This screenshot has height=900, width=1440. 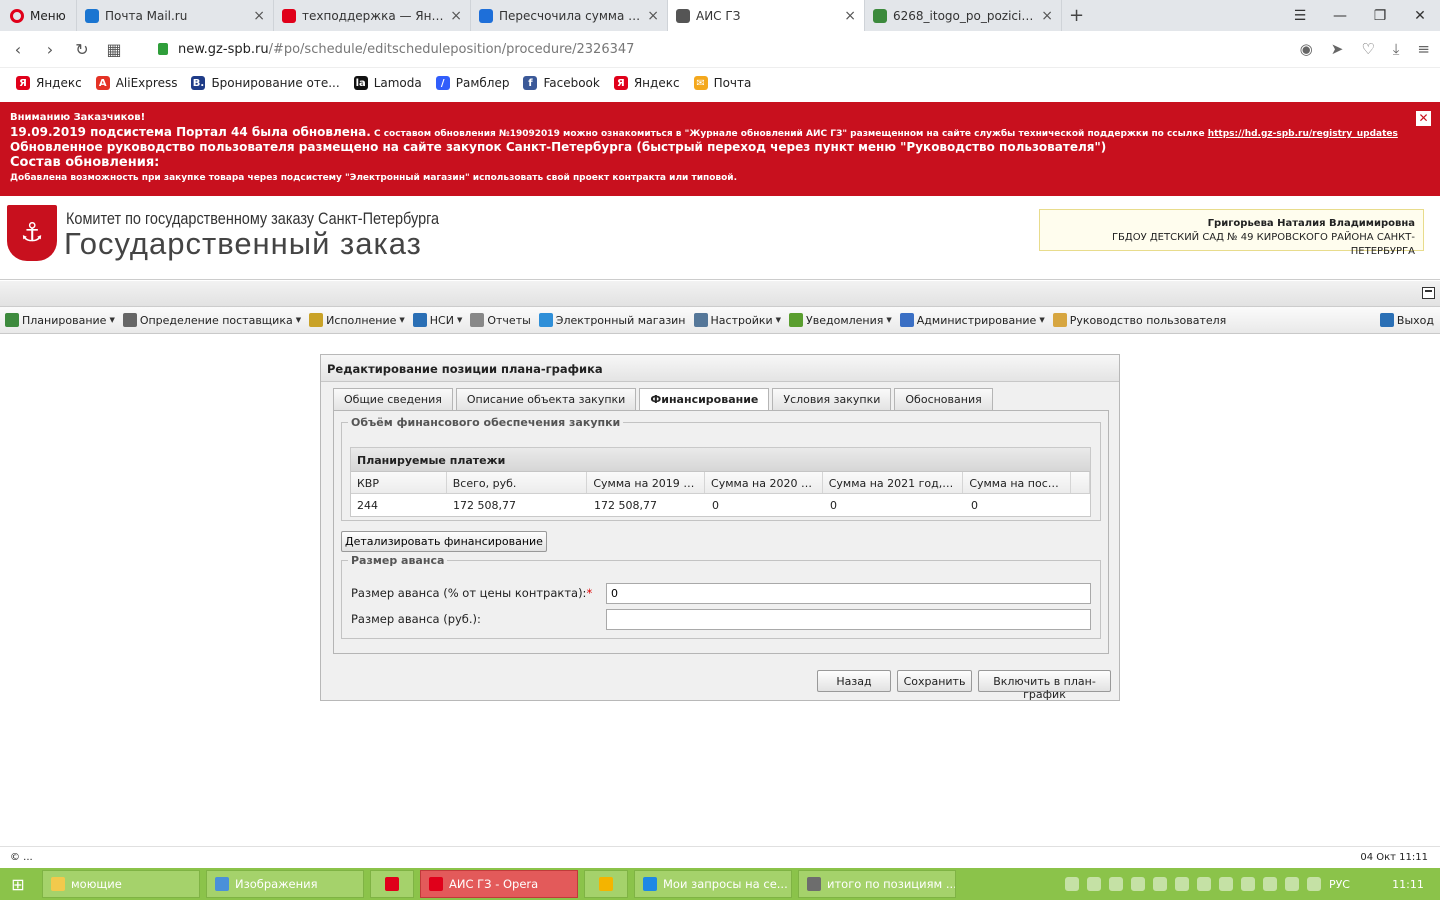 What do you see at coordinates (18, 49) in the screenshot?
I see `back-icon: ‹` at bounding box center [18, 49].